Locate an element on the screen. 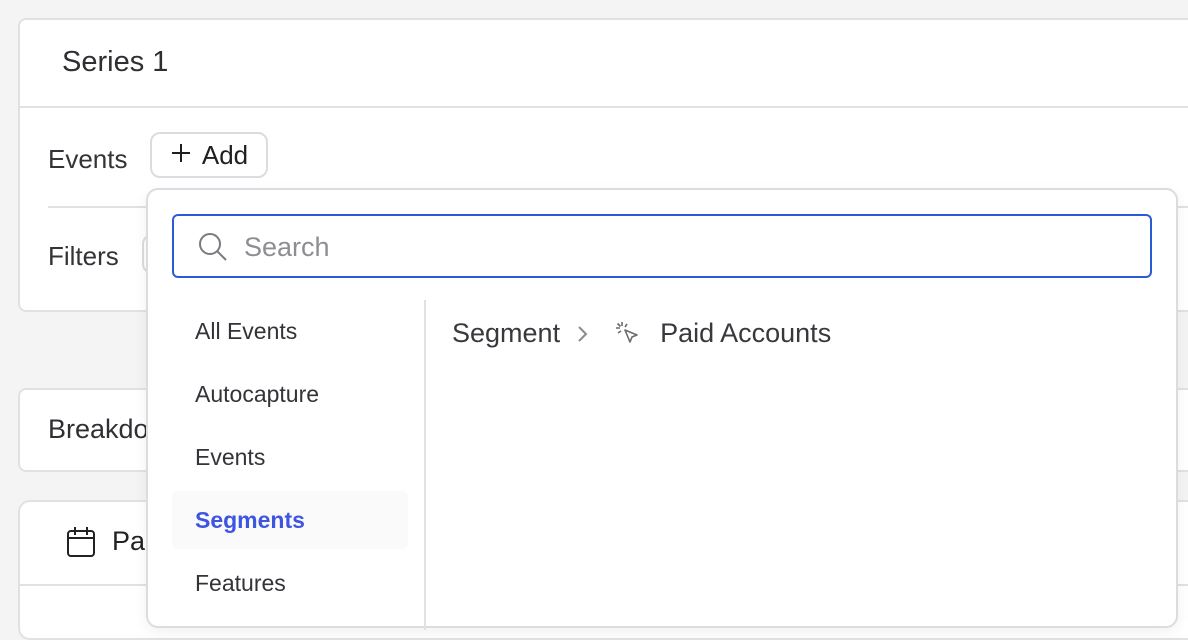 Image resolution: width=1188 pixels, height=640 pixels. search-icon is located at coordinates (213, 249).